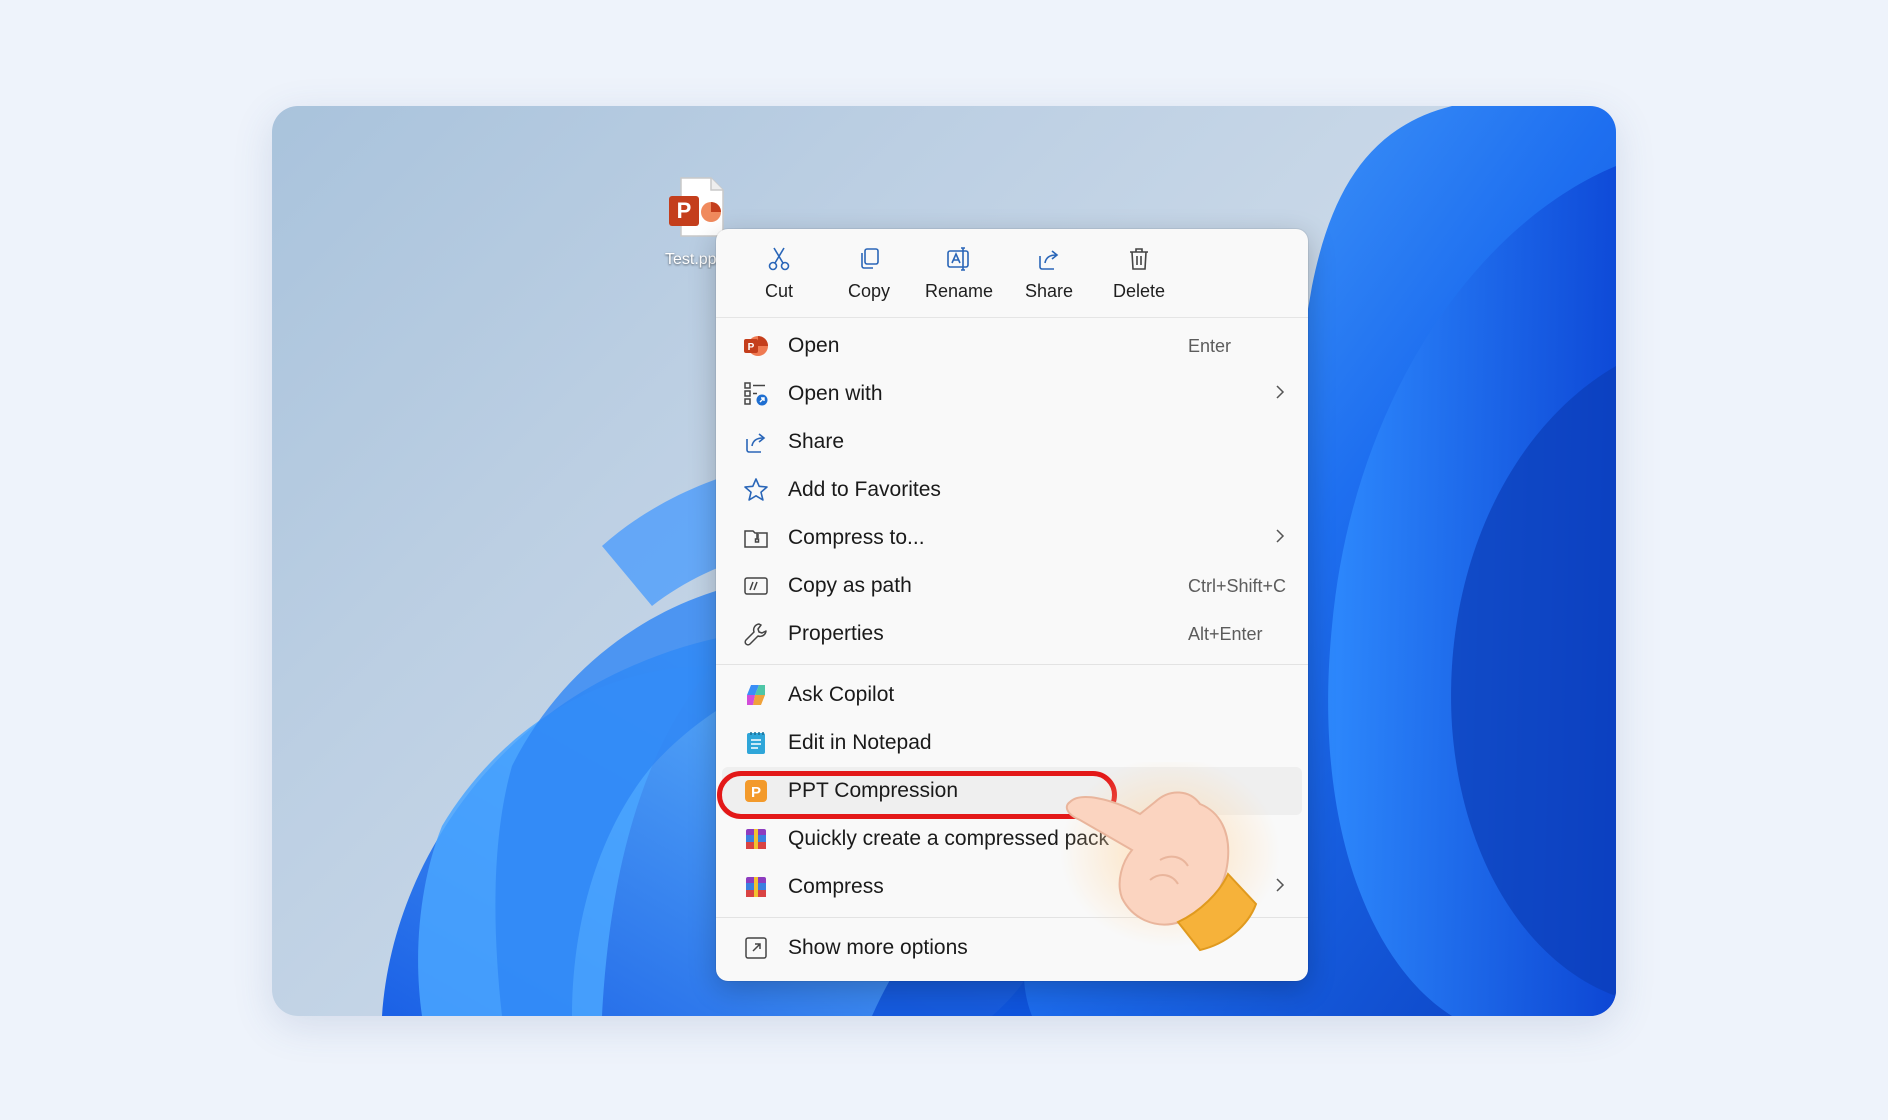 The image size is (1888, 1120). What do you see at coordinates (1225, 633) in the screenshot?
I see `shortcut-text: Alt+Enter` at bounding box center [1225, 633].